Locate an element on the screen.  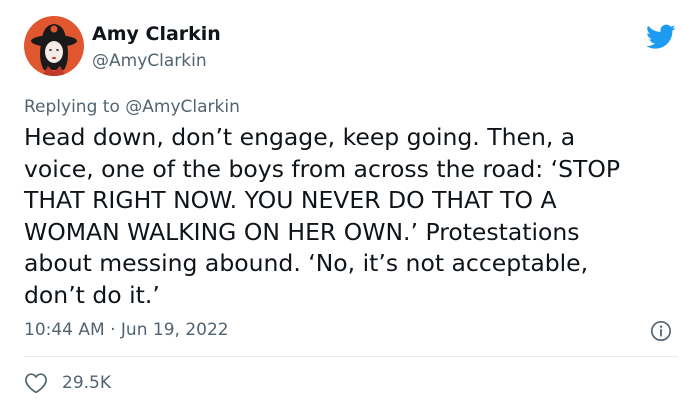
tweet-timestamp: 10:44 AM · Jun 19, 2022 is located at coordinates (126, 330).